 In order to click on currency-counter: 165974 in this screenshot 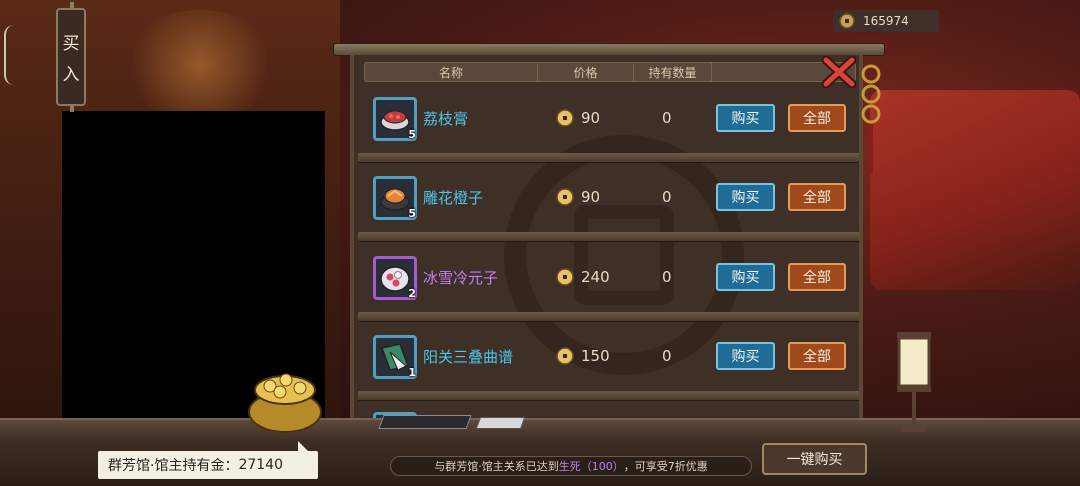, I will do `click(886, 21)`.